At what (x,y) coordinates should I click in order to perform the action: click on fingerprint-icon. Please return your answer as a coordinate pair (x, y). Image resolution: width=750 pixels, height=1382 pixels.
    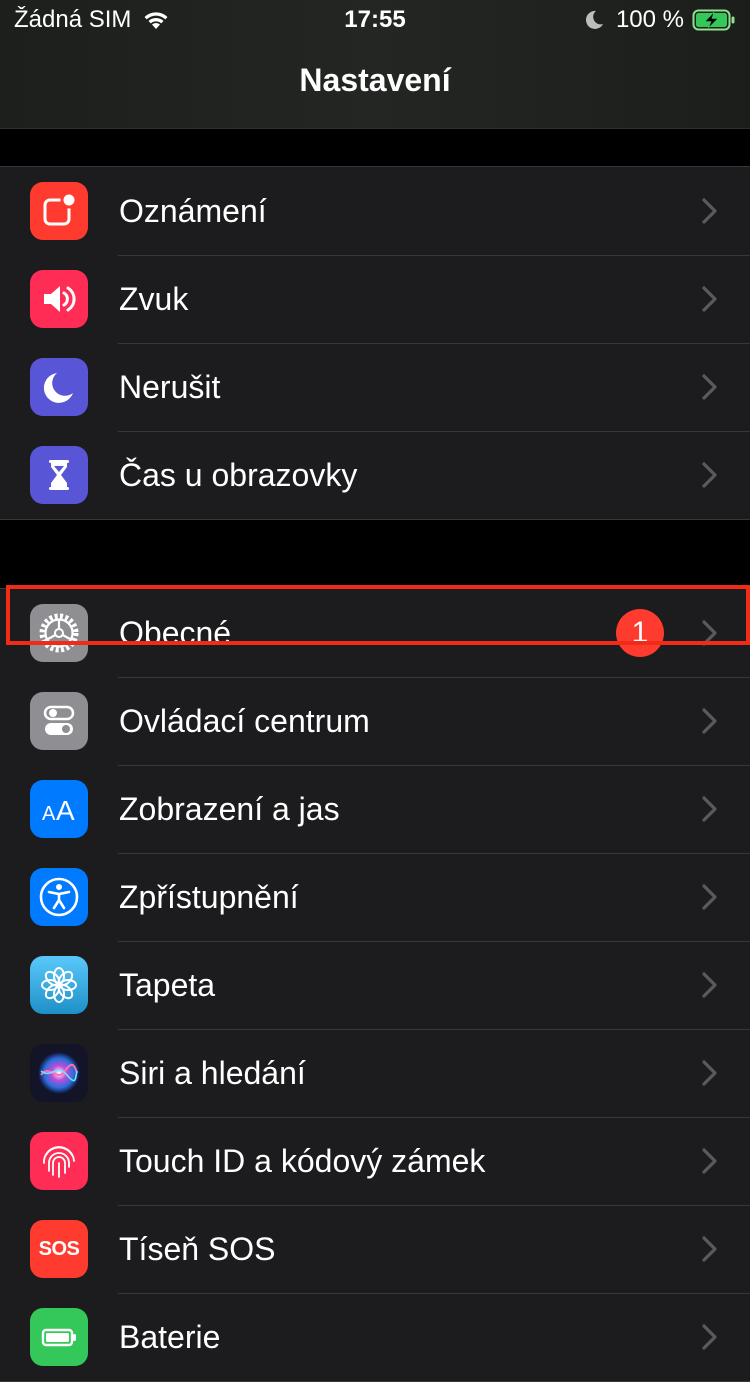
    Looking at the image, I should click on (59, 1161).